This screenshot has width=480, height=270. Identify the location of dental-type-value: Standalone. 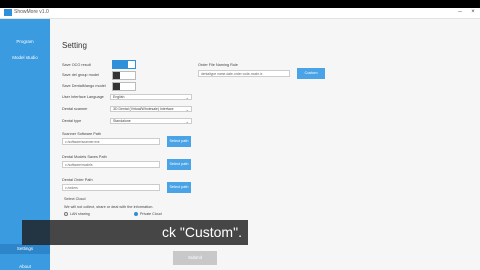
(122, 121).